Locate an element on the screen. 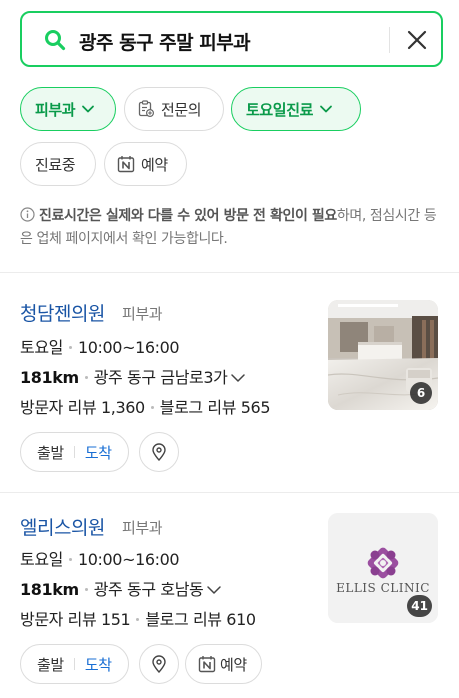 The width and height of the screenshot is (459, 698). place-photo: 6 is located at coordinates (383, 355).